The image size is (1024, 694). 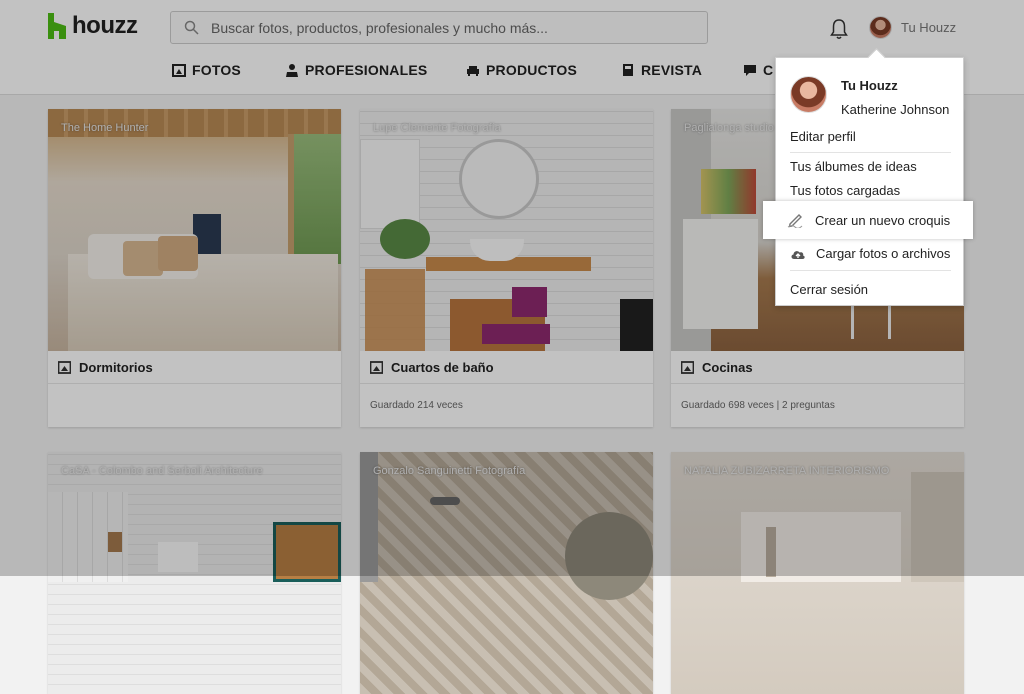 I want to click on nav-fotos: FOTOS, so click(x=206, y=70).